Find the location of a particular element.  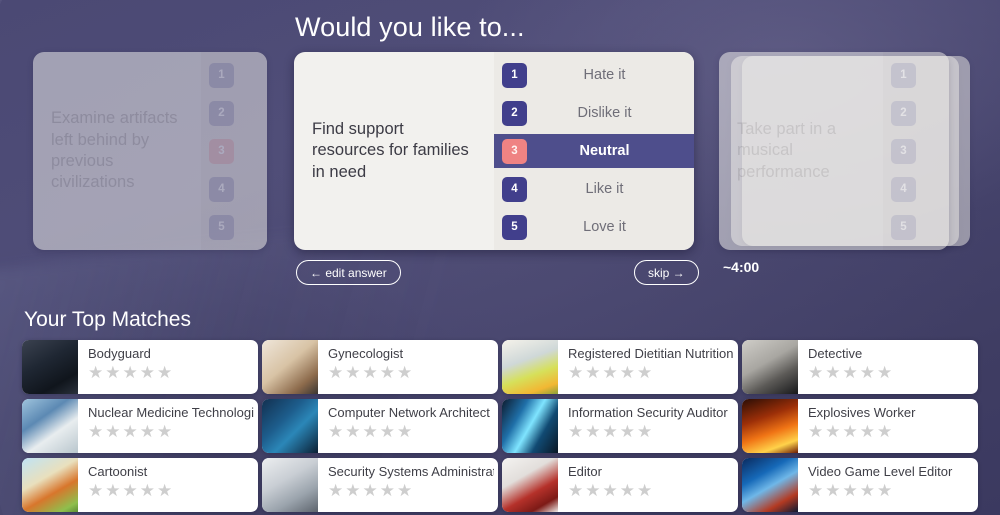

next-rating-scale: 1 2 3 4 5 is located at coordinates (916, 151).